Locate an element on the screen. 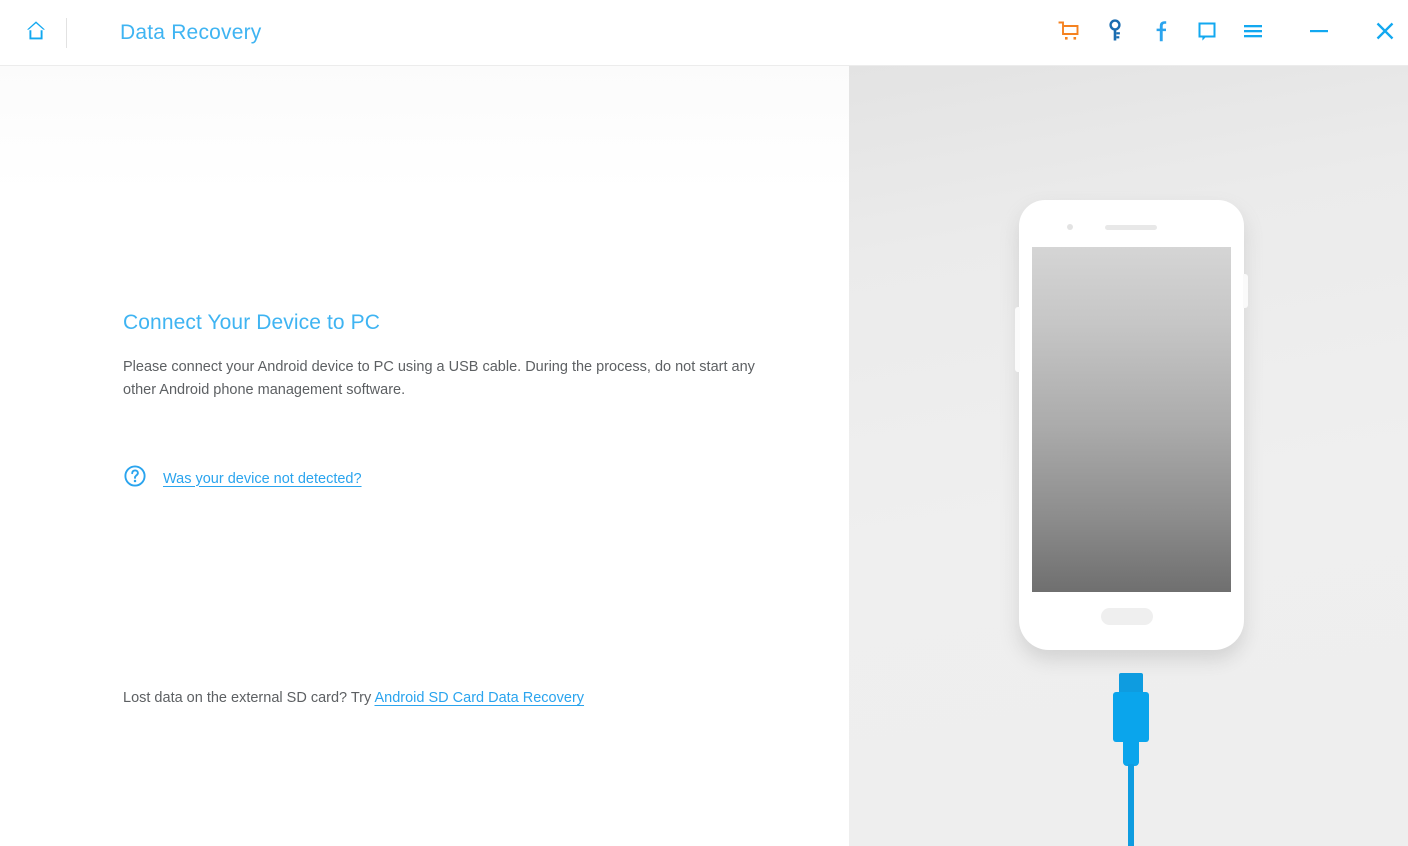 The height and width of the screenshot is (846, 1408). phone-camera-dot is located at coordinates (1070, 227).